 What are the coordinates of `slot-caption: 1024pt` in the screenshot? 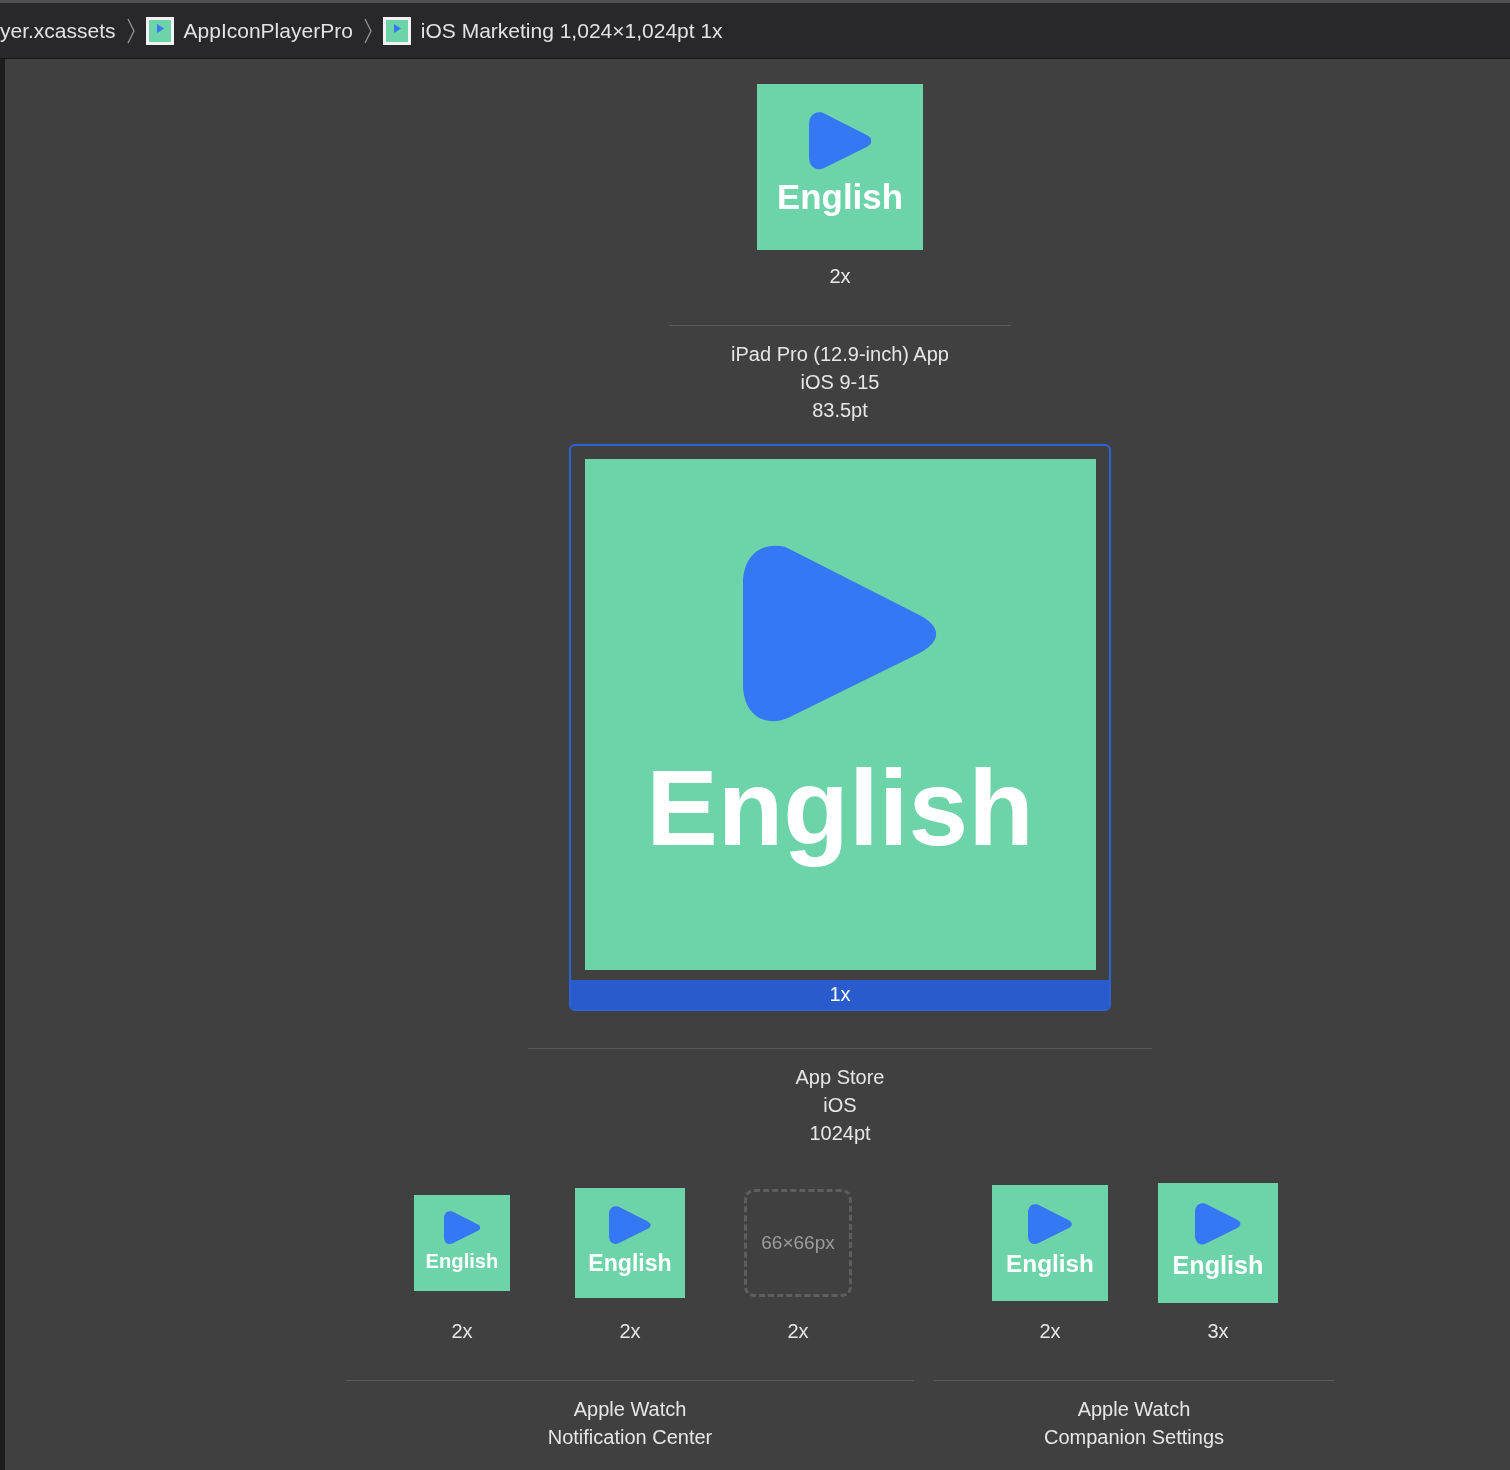 It's located at (840, 1133).